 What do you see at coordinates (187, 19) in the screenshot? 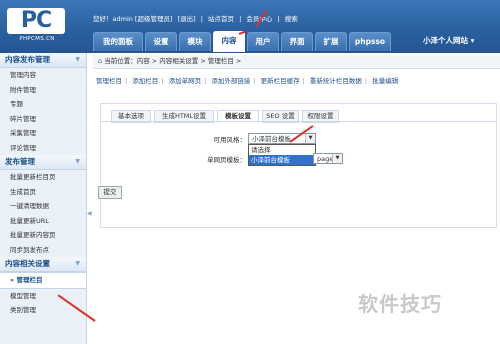
I see `logout-link: [退出]` at bounding box center [187, 19].